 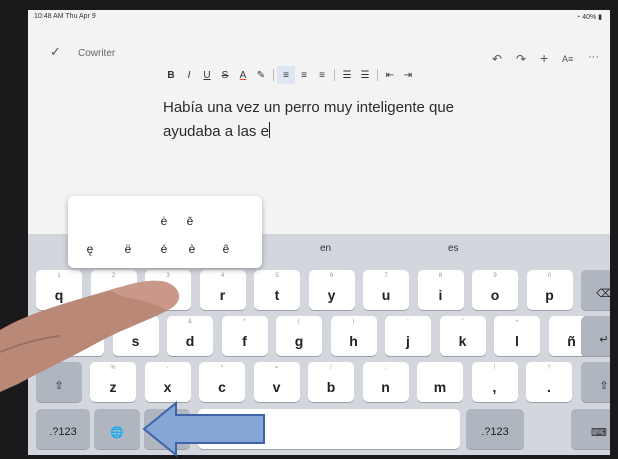 I want to click on align-left-button: ≡, so click(x=286, y=75).